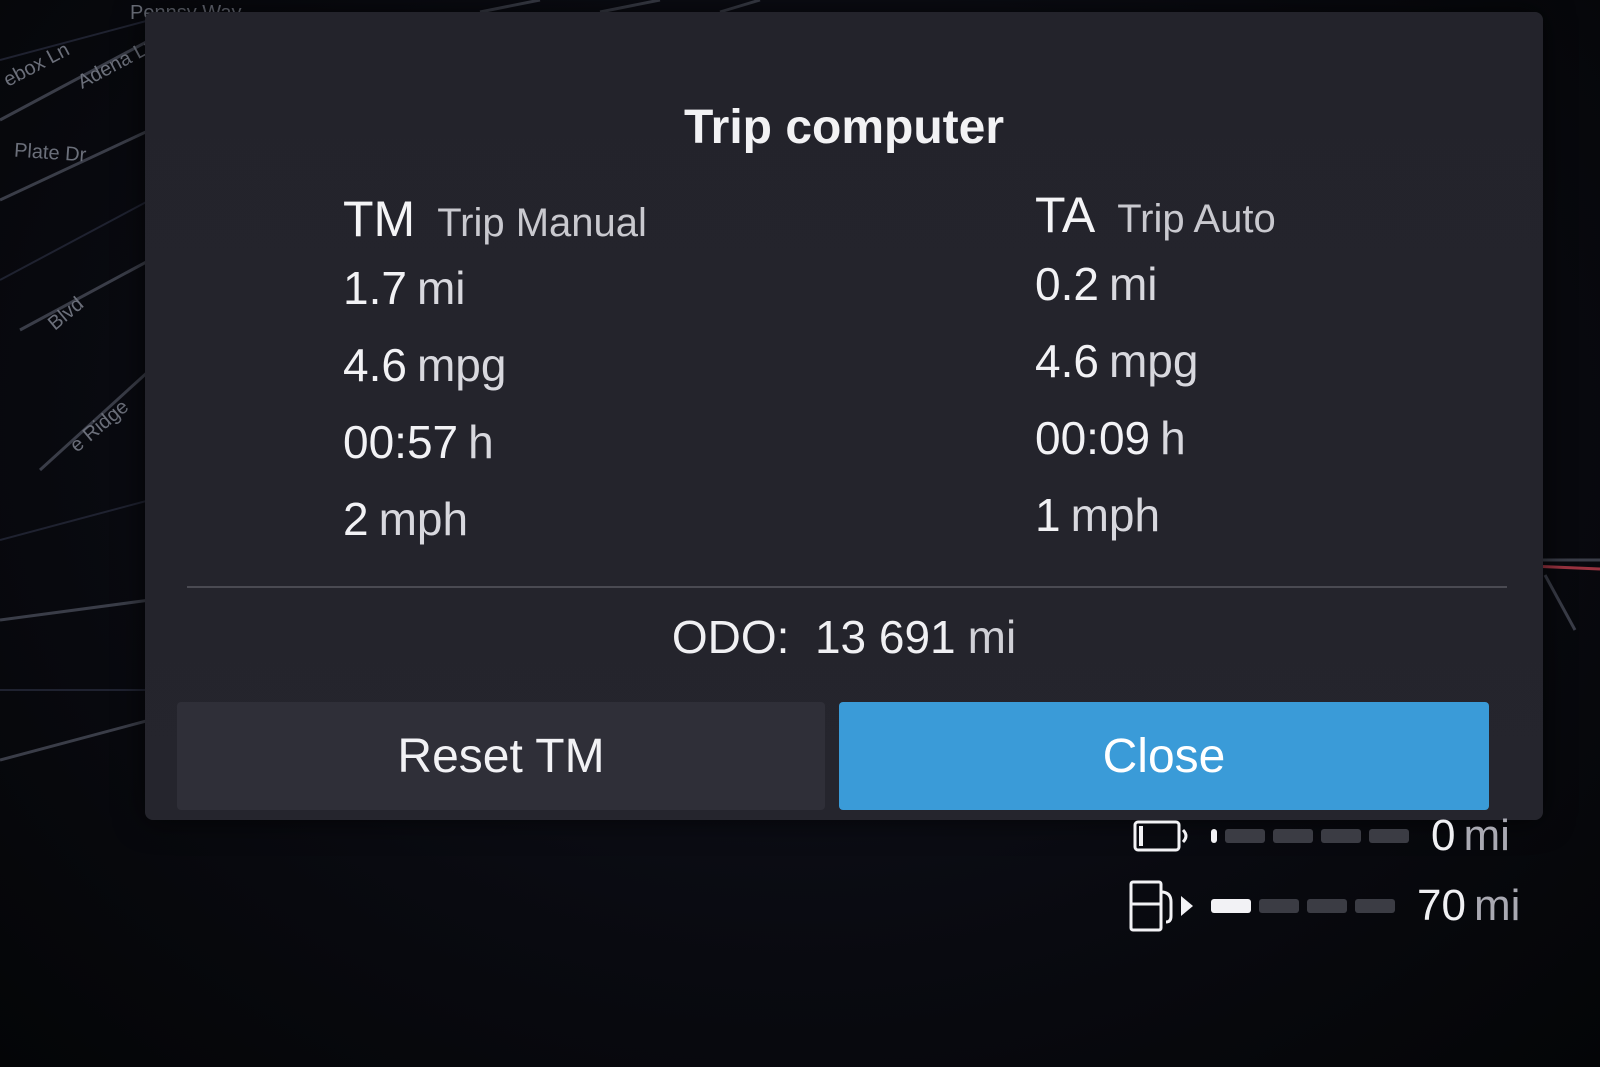  Describe the element at coordinates (1443, 835) in the screenshot. I see `range-number: 0` at that location.